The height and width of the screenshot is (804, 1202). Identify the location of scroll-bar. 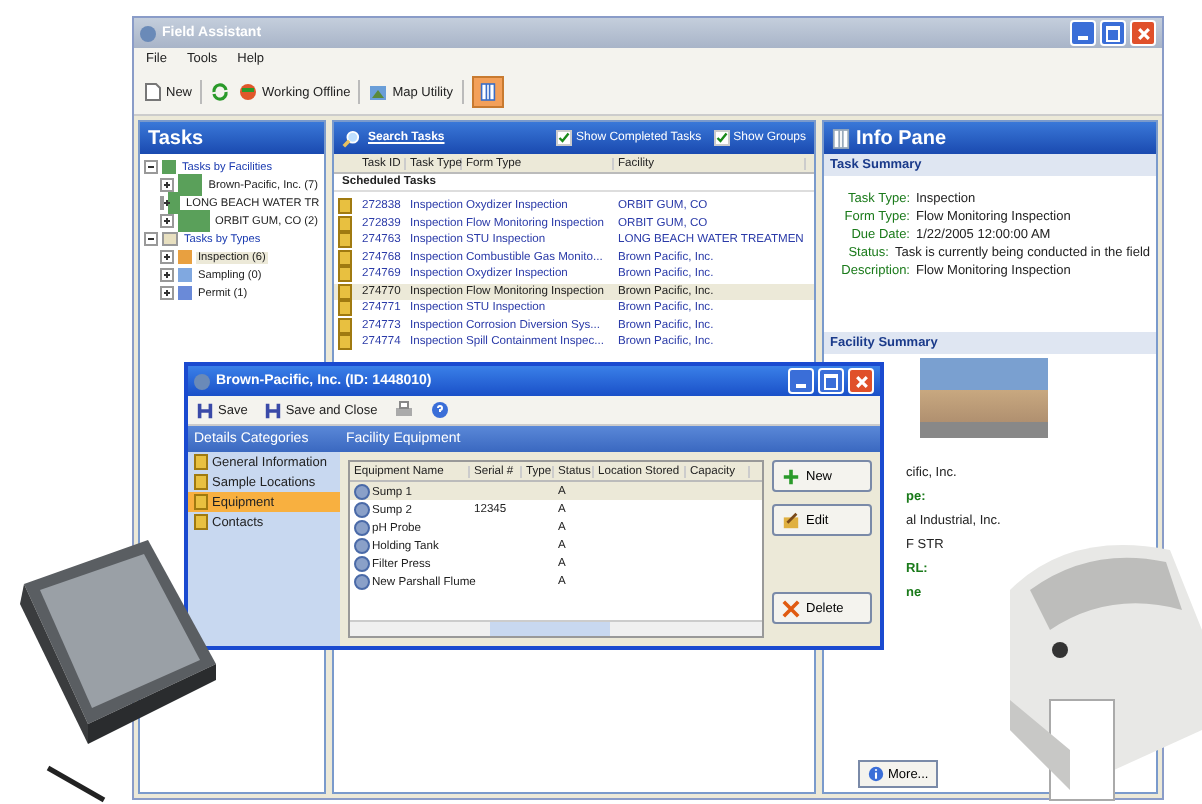
(556, 628).